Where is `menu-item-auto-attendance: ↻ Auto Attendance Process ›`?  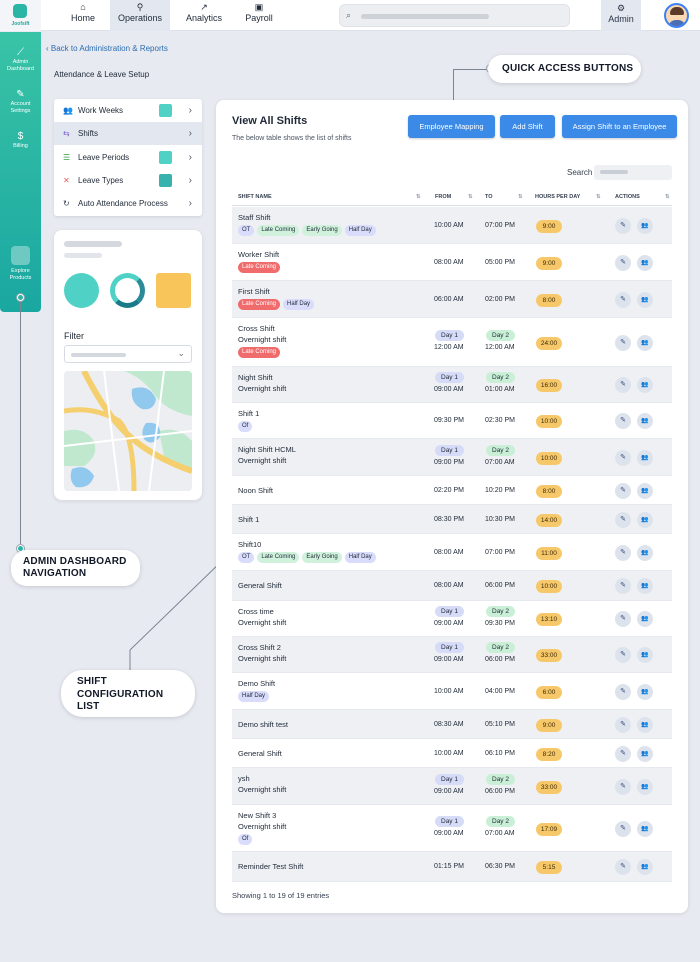 menu-item-auto-attendance: ↻ Auto Attendance Process › is located at coordinates (128, 203).